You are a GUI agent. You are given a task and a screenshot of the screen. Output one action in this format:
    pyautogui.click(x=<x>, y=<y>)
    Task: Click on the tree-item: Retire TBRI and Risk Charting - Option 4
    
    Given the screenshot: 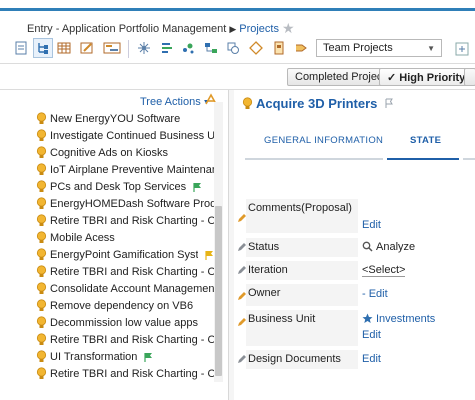 What is the action you would take?
    pyautogui.click(x=125, y=271)
    